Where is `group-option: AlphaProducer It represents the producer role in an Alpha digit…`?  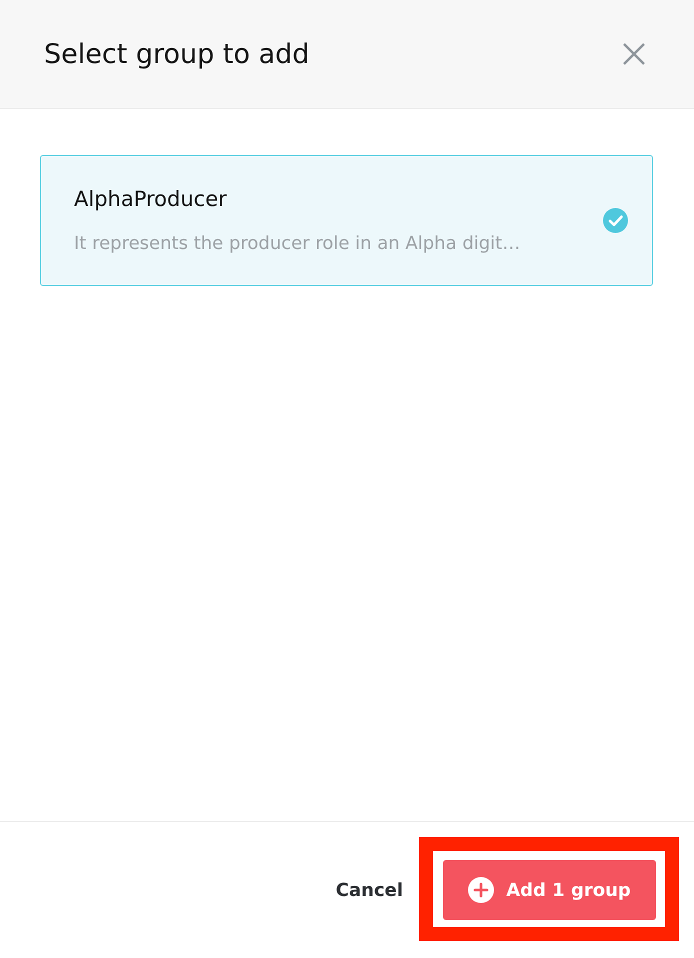 group-option: AlphaProducer It represents the producer role in an Alpha digit… is located at coordinates (346, 220).